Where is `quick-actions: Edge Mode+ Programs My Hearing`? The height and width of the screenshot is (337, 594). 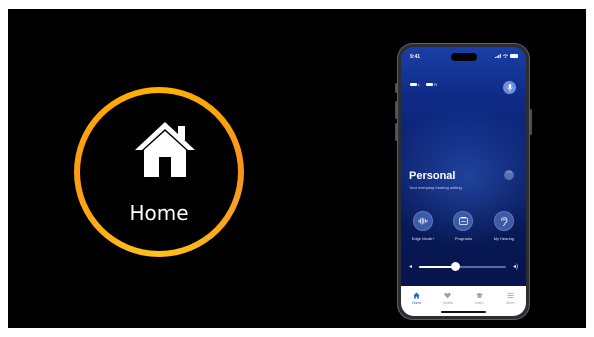 quick-actions: Edge Mode+ Programs My Hearing is located at coordinates (463, 226).